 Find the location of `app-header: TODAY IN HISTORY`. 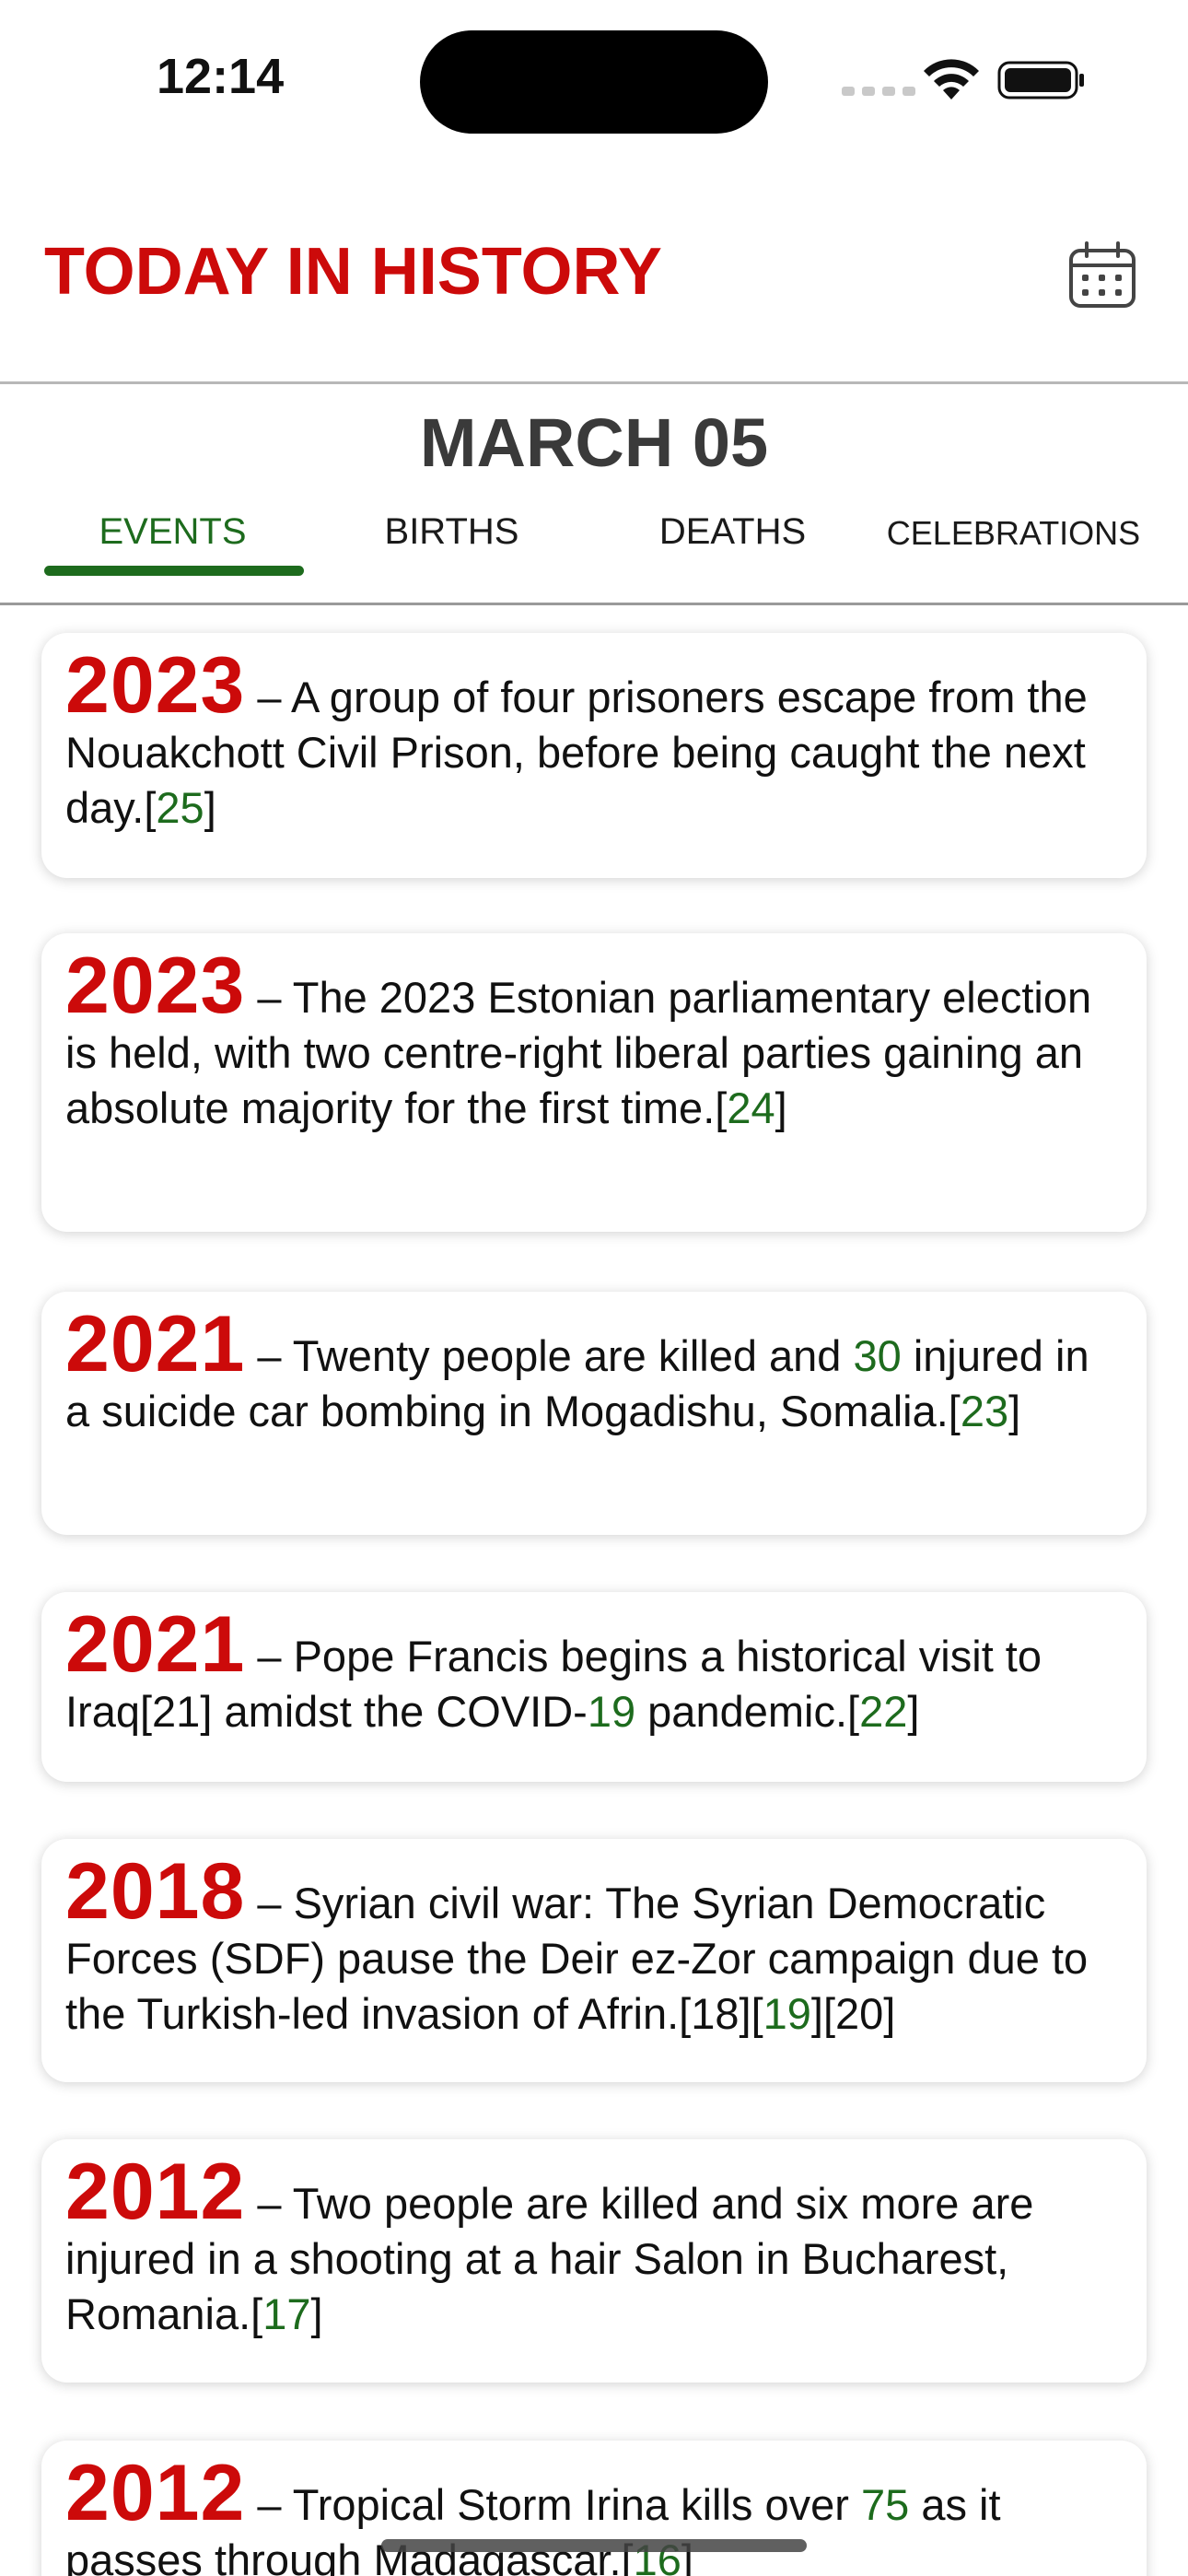

app-header: TODAY IN HISTORY is located at coordinates (594, 261).